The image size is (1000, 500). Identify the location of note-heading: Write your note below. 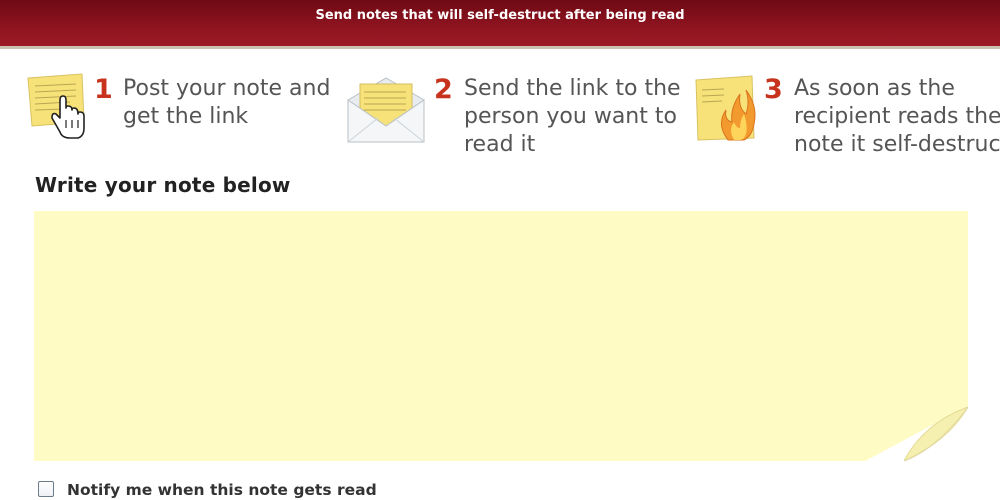
(163, 185).